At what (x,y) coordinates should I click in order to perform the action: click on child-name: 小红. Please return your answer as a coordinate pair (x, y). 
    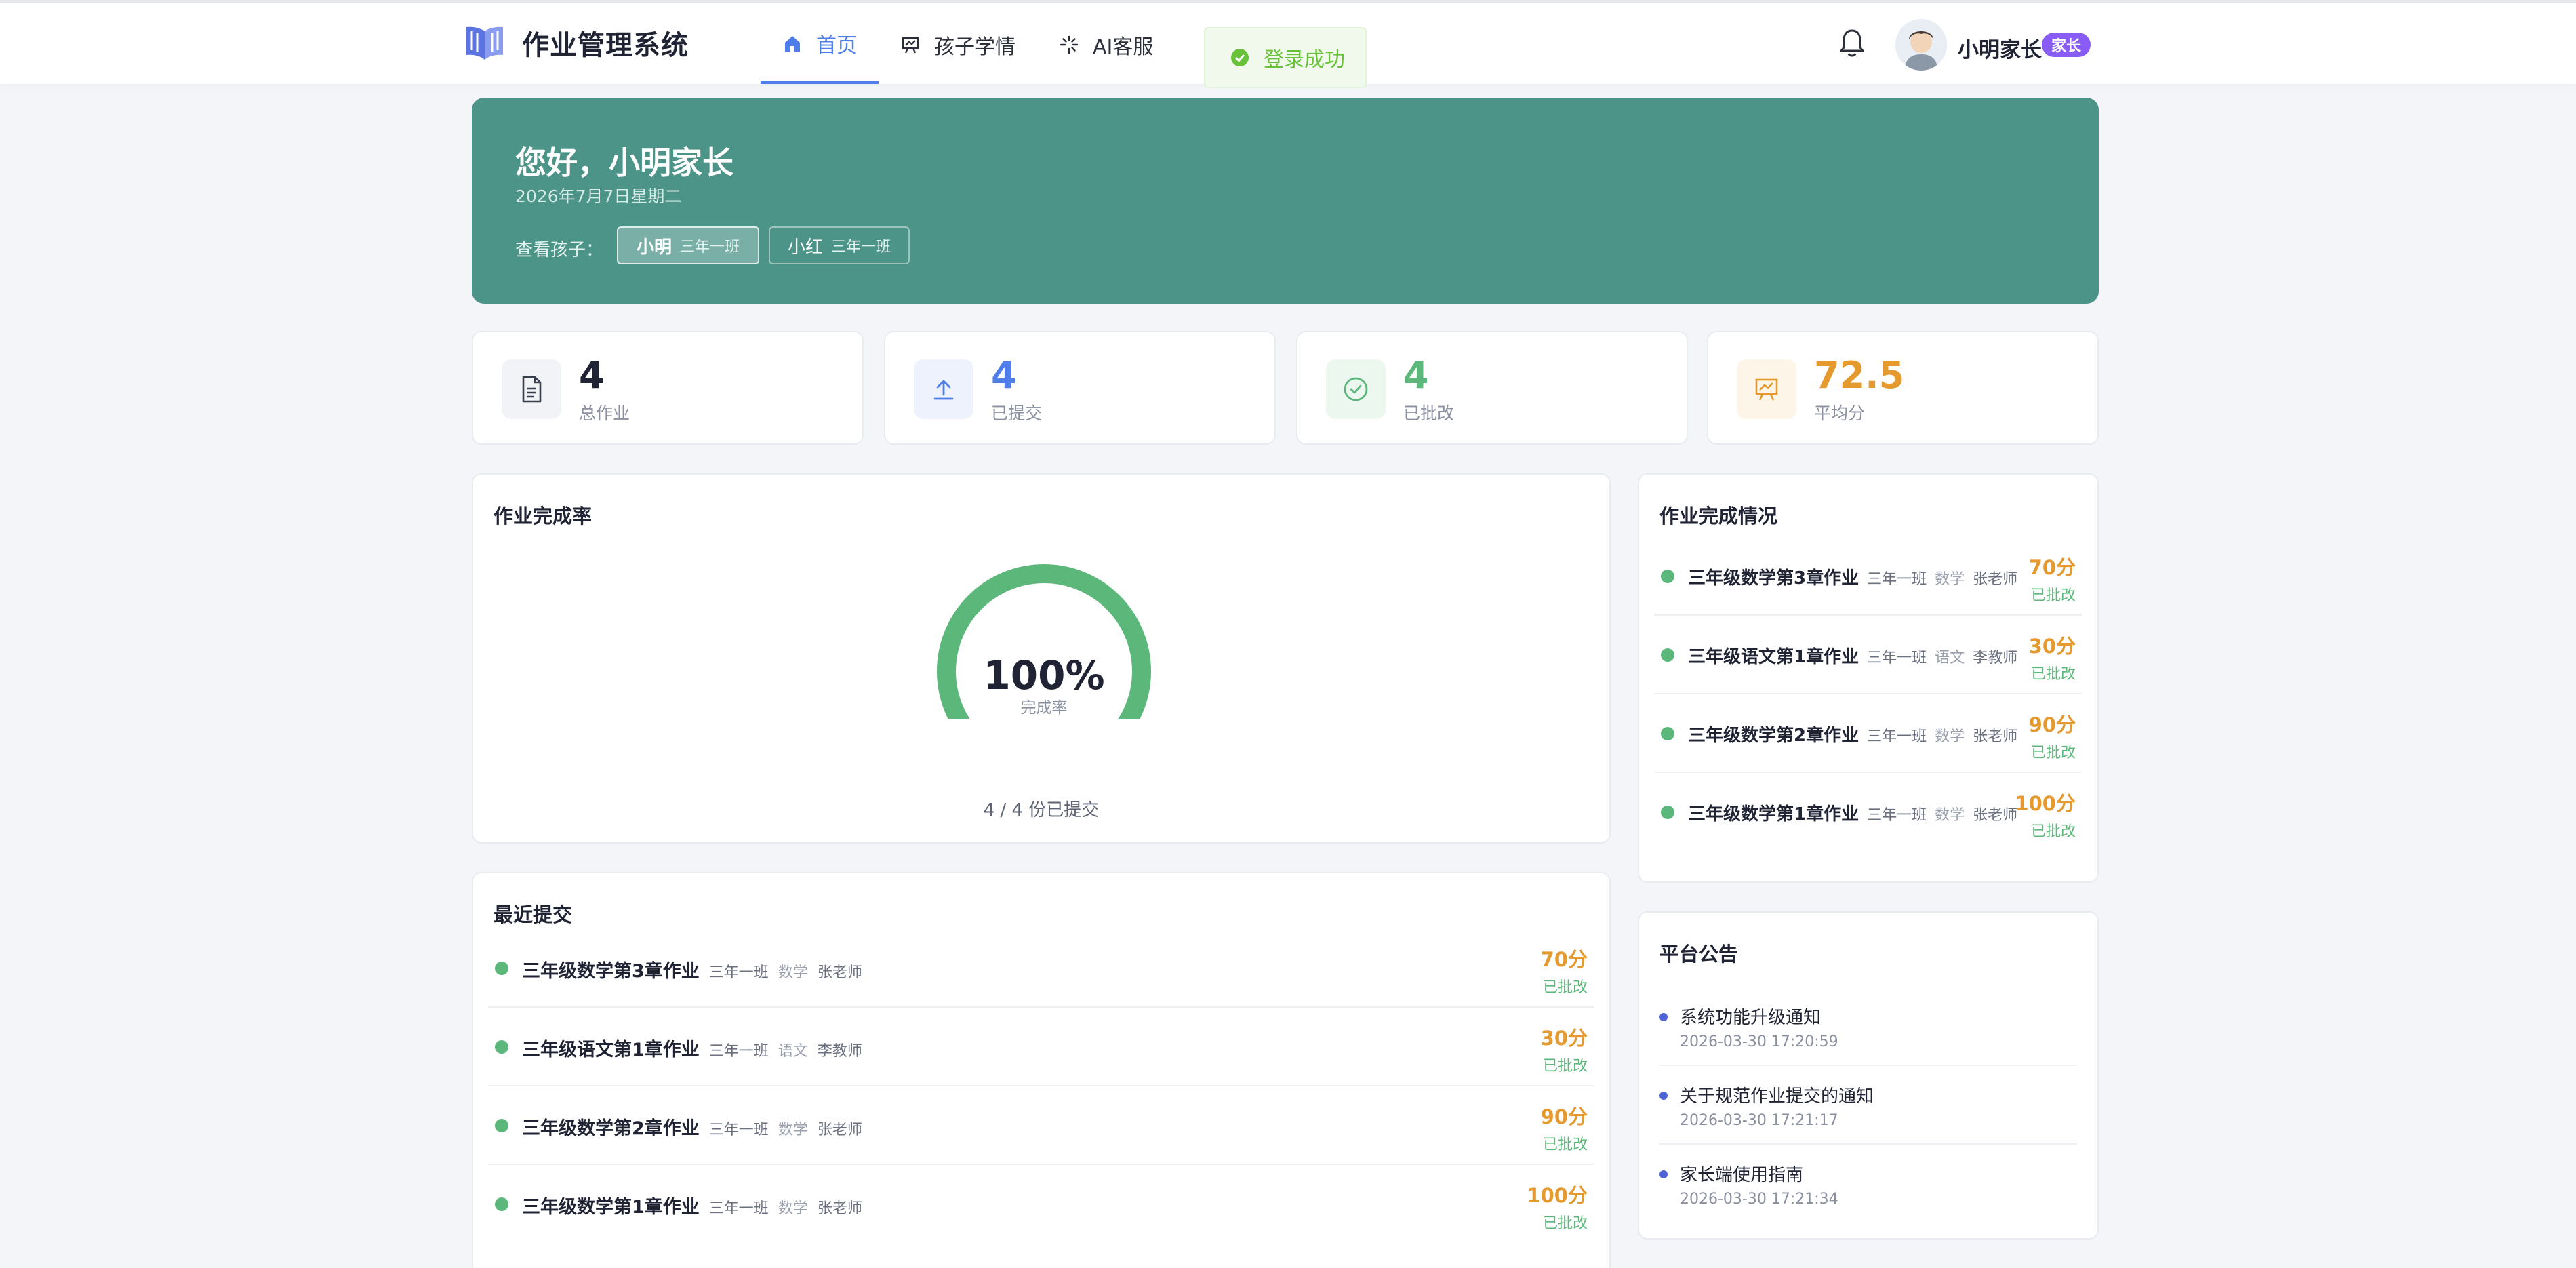
    Looking at the image, I should click on (805, 247).